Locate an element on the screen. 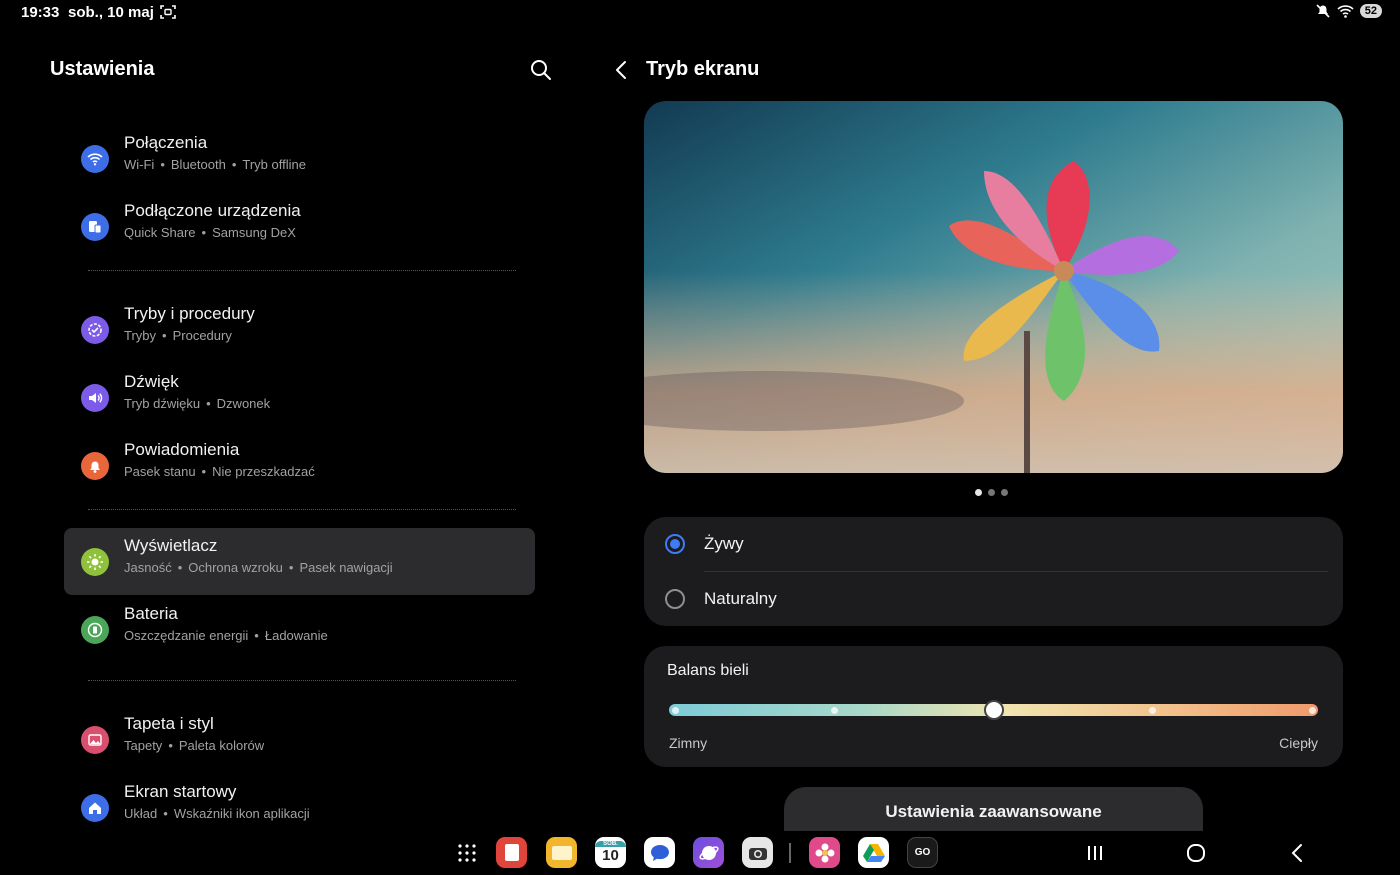  item-subtitle-part: Wi-Fi is located at coordinates (139, 164).